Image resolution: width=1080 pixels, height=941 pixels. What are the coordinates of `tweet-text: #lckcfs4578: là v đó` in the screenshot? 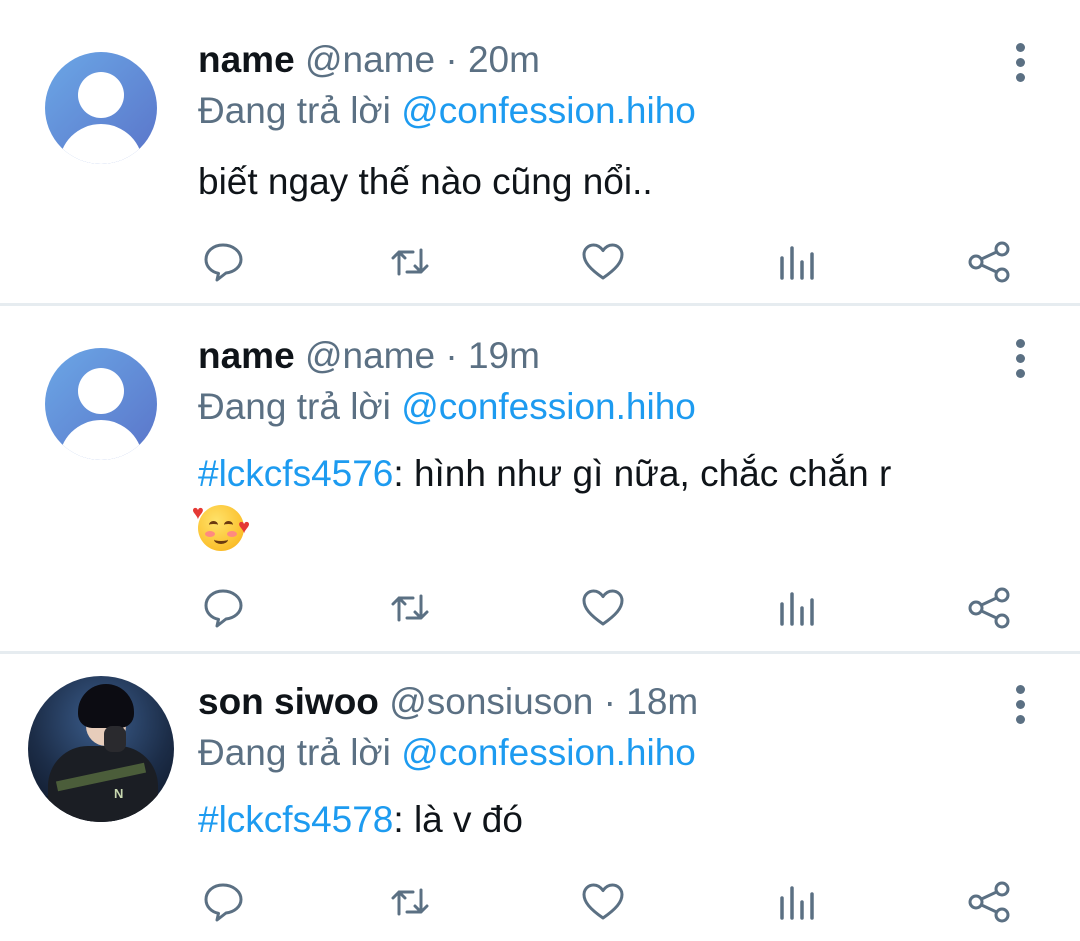 It's located at (618, 820).